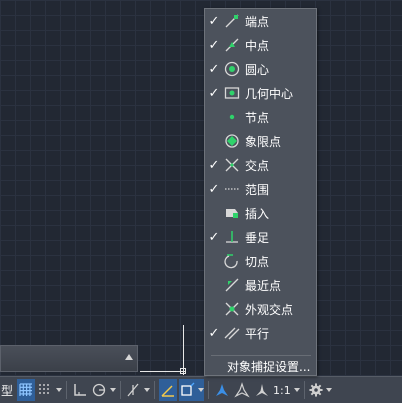 The width and height of the screenshot is (402, 403). I want to click on menu-item-midpoint: ✓ 中点, so click(260, 45).